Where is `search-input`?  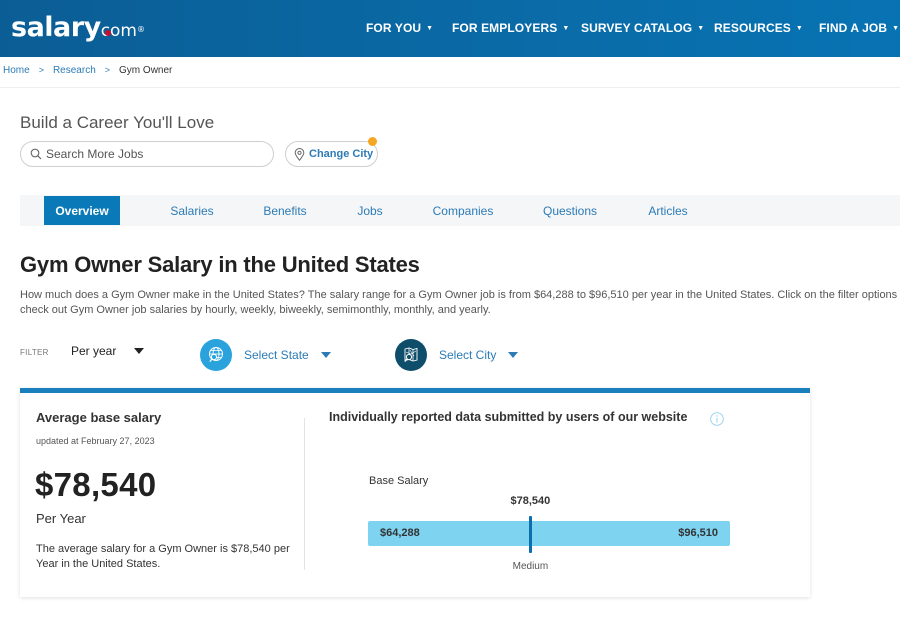 search-input is located at coordinates (146, 154).